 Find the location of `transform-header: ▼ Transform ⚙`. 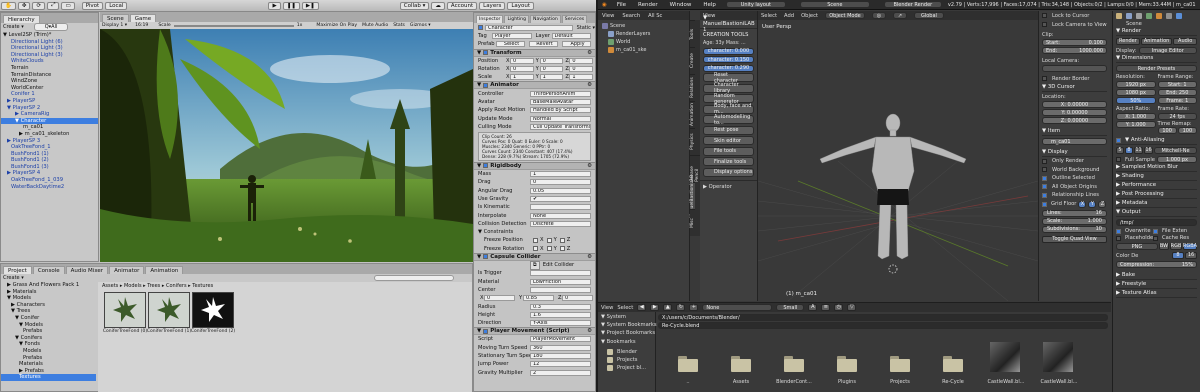

transform-header: ▼ Transform ⚙ is located at coordinates (534, 52).